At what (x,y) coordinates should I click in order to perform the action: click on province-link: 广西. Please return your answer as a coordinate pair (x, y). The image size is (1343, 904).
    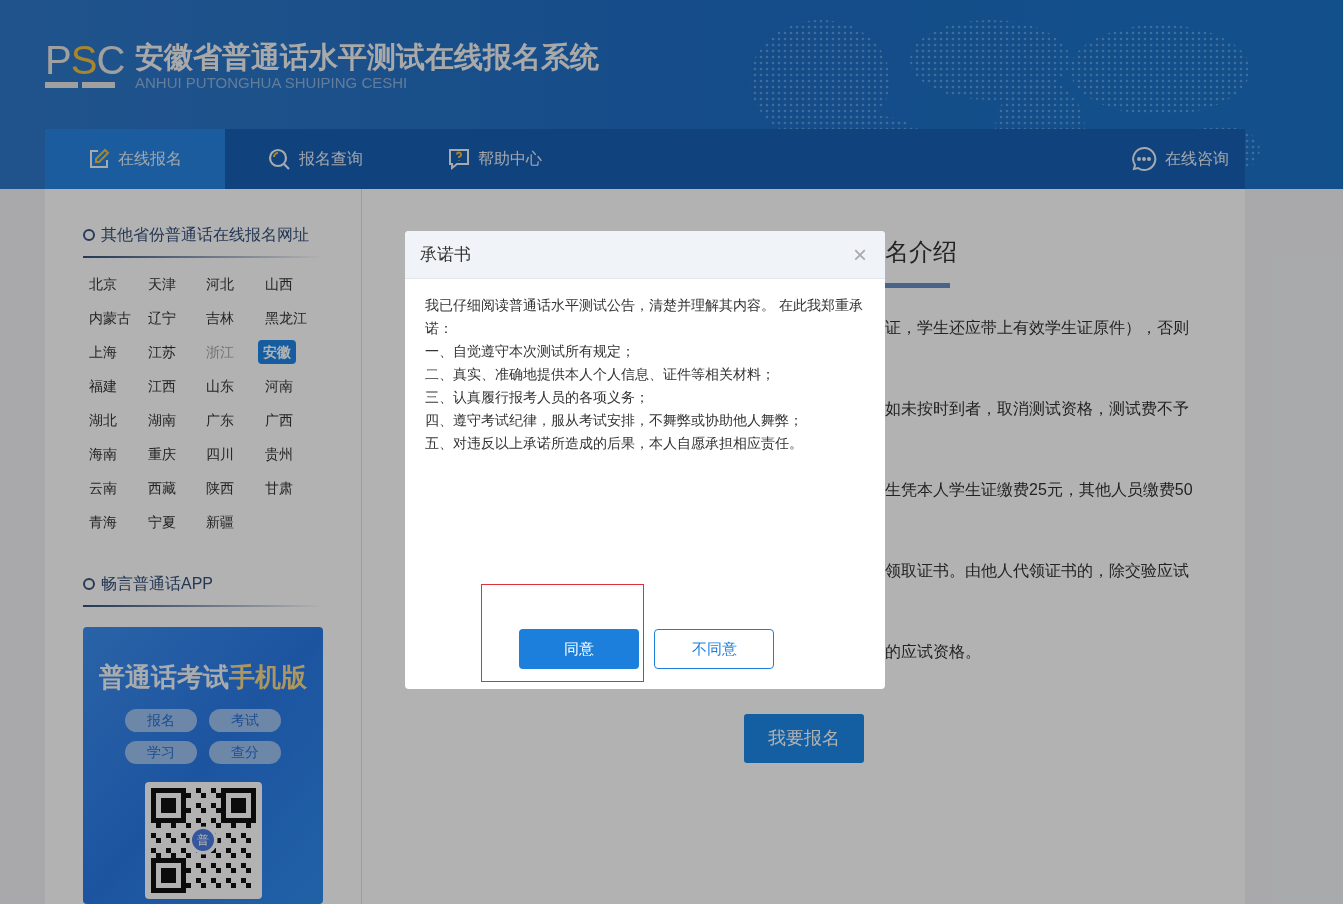
    Looking at the image, I should click on (278, 419).